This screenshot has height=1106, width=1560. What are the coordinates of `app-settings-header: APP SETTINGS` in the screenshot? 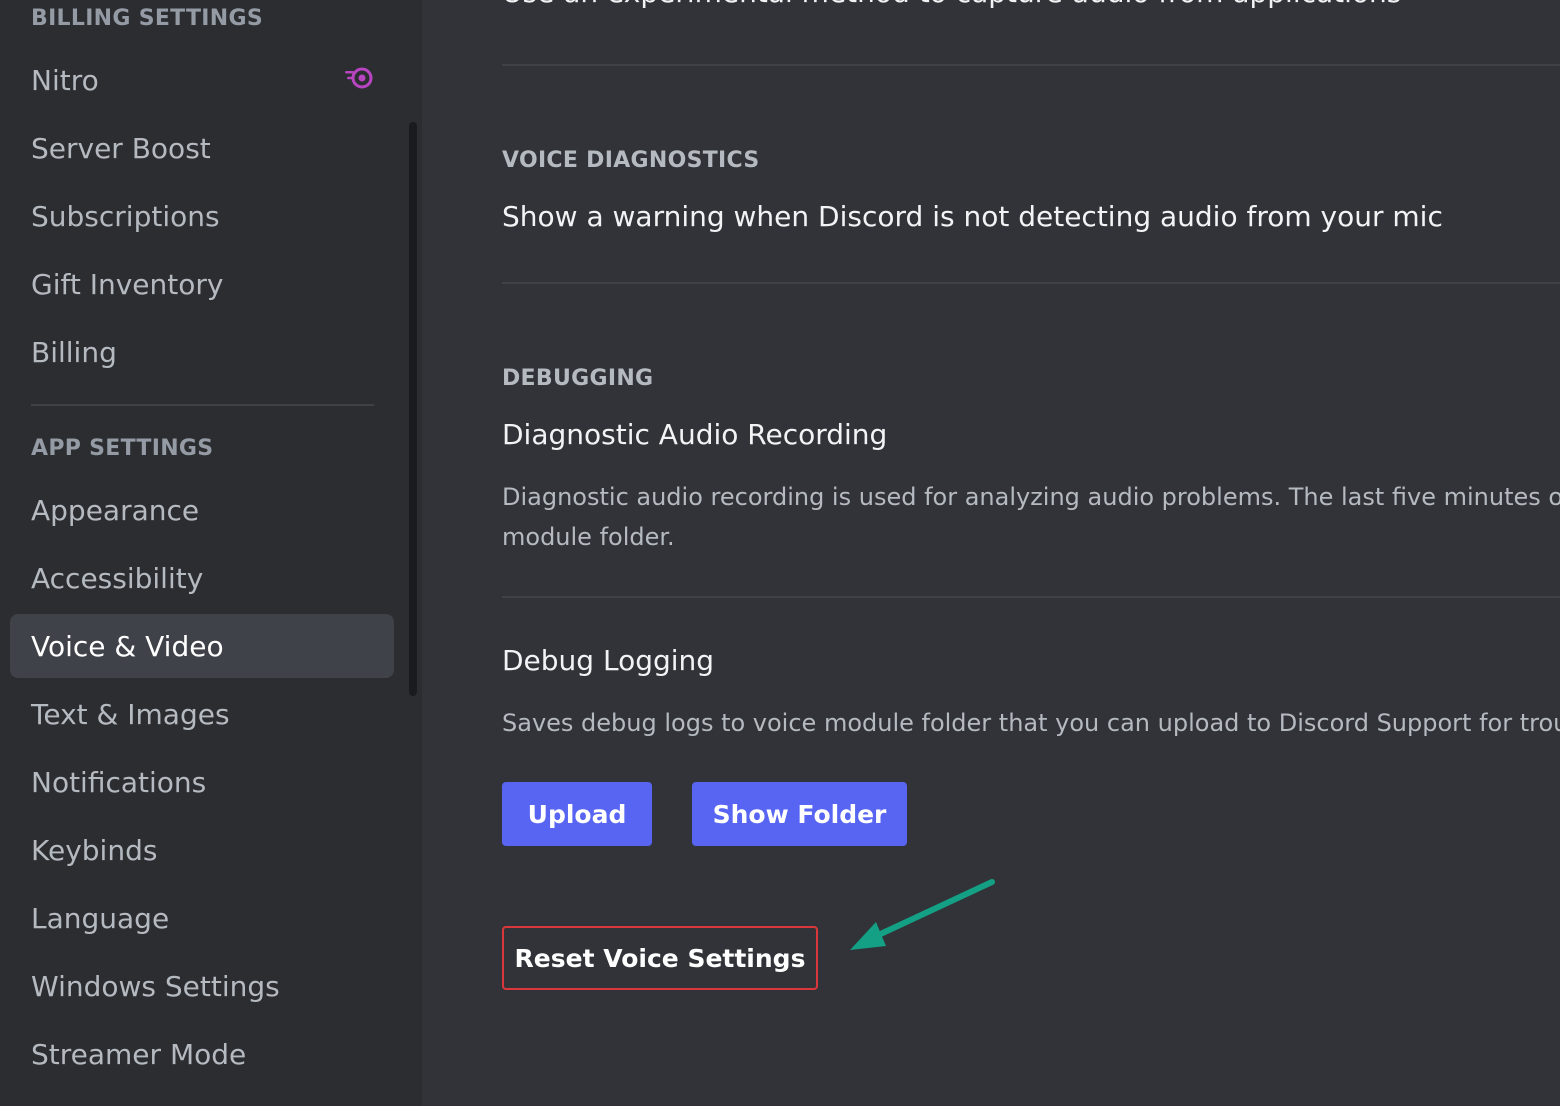 It's located at (122, 448).